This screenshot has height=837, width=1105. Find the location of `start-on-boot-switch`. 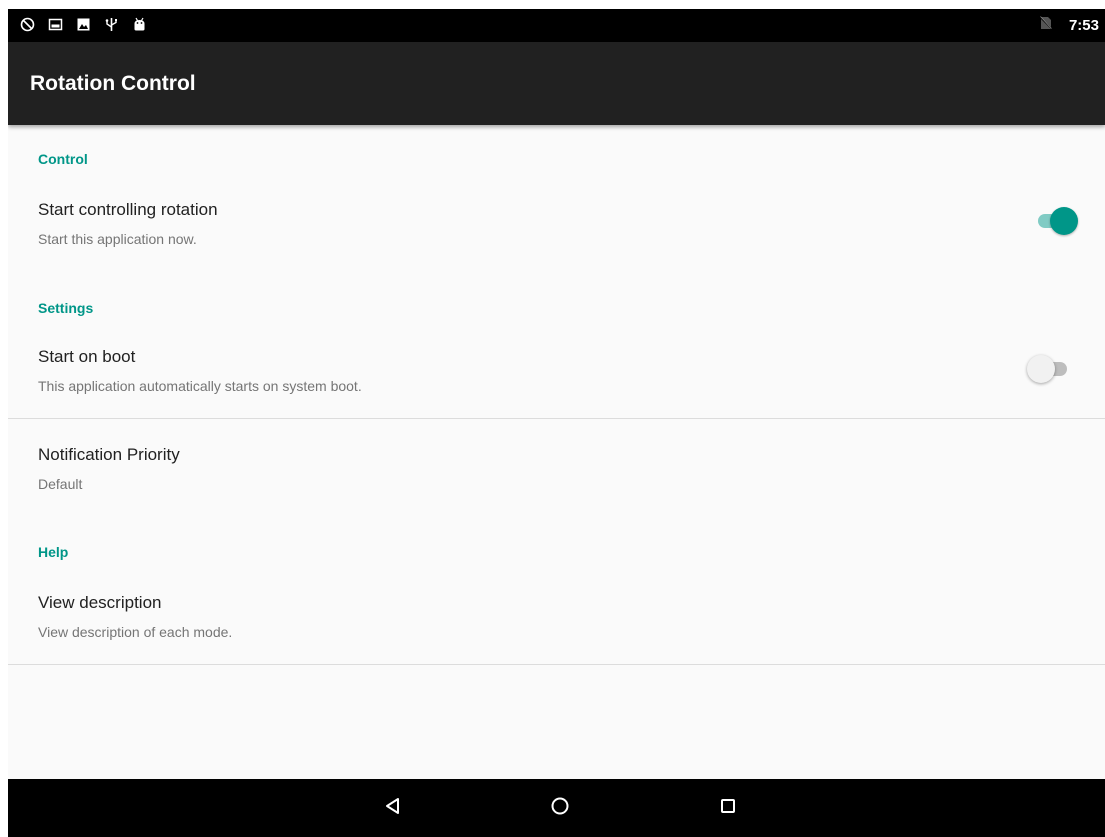

start-on-boot-switch is located at coordinates (1048, 369).